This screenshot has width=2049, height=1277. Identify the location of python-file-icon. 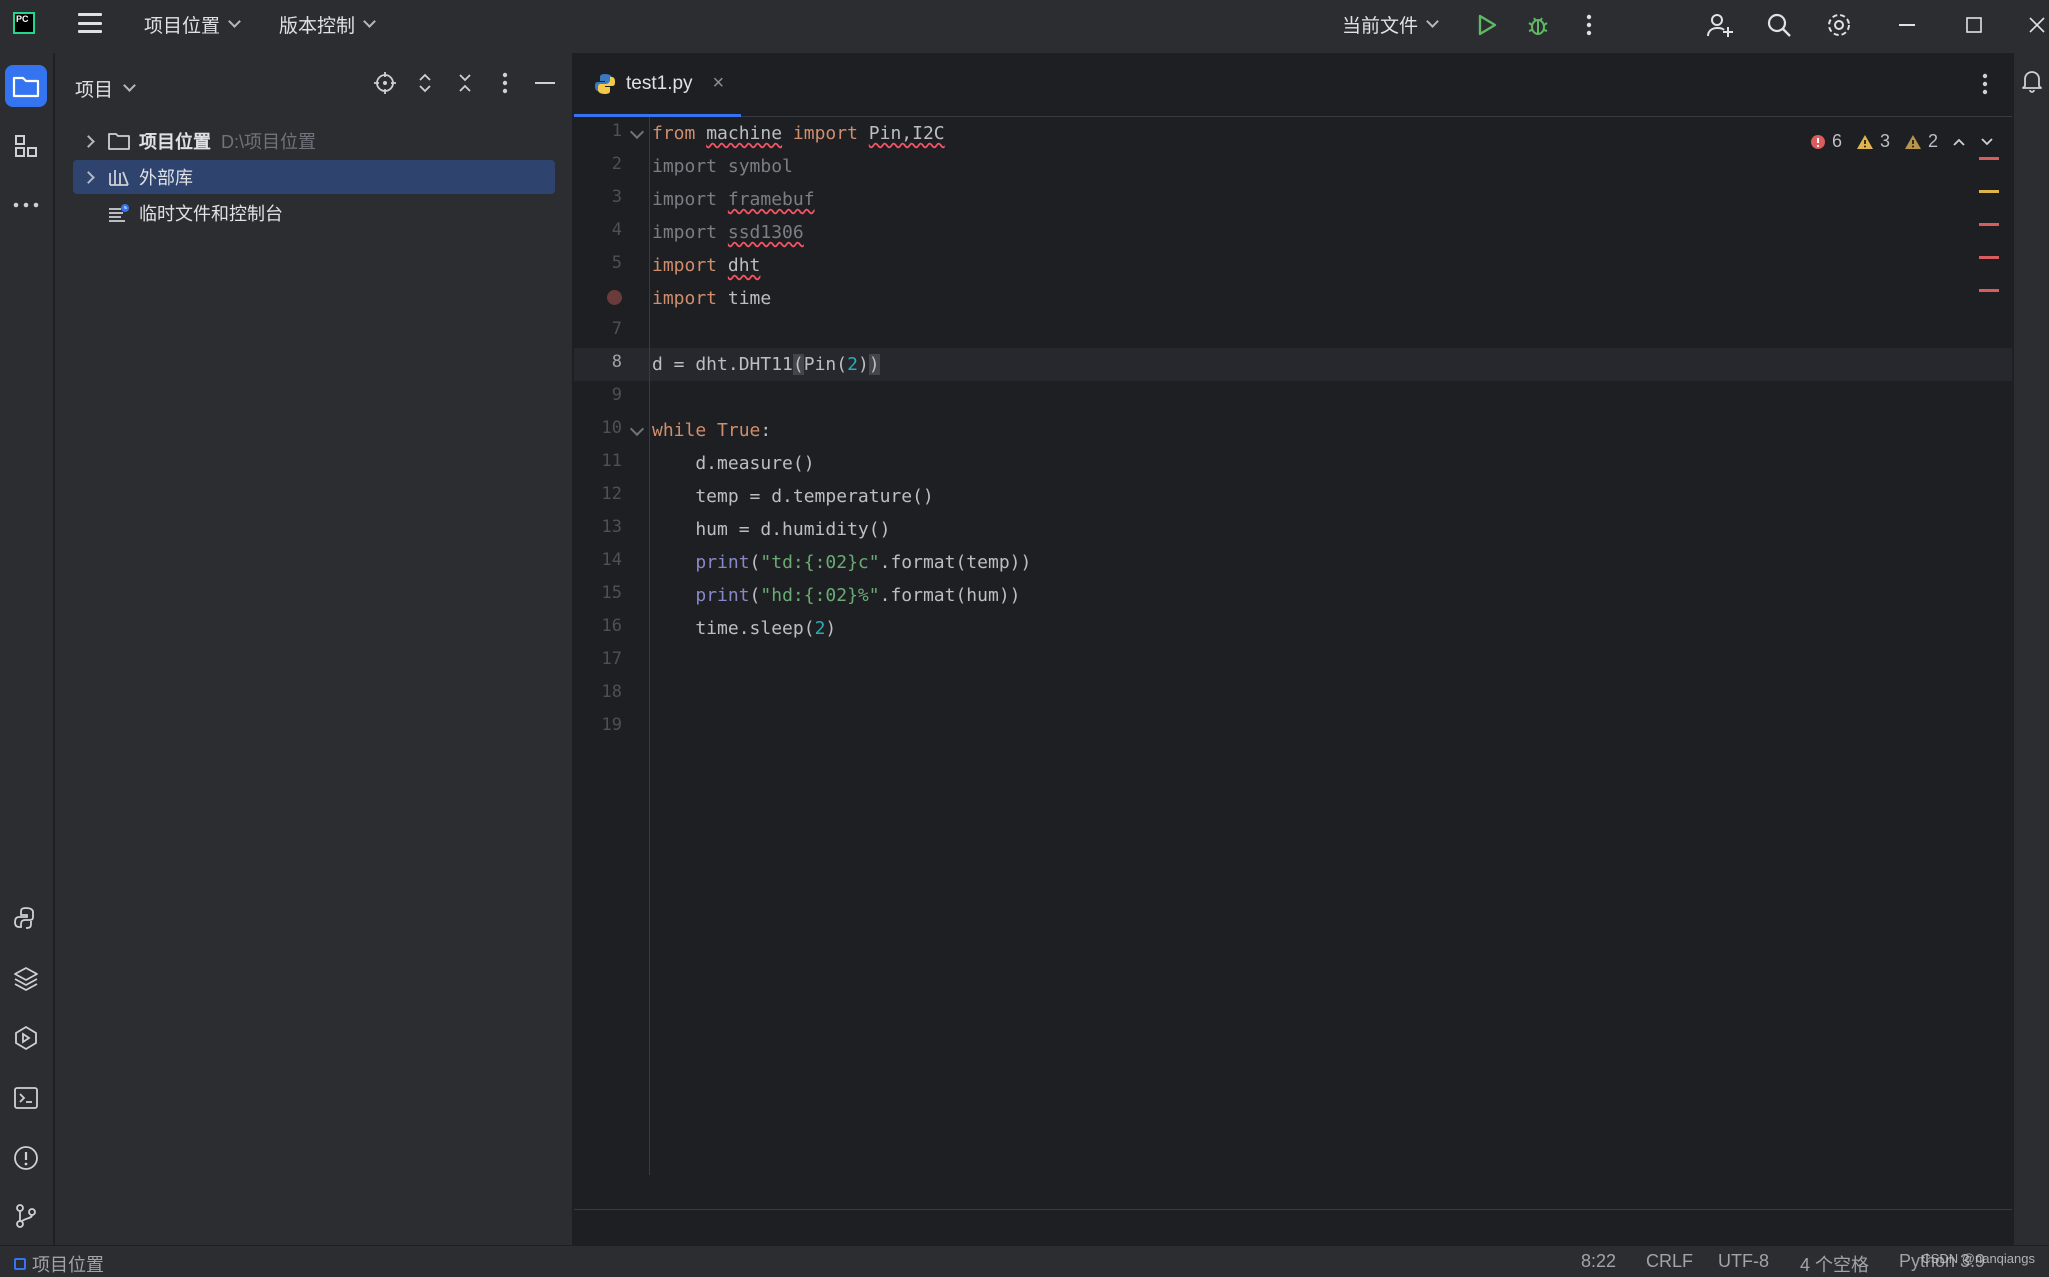
(605, 83).